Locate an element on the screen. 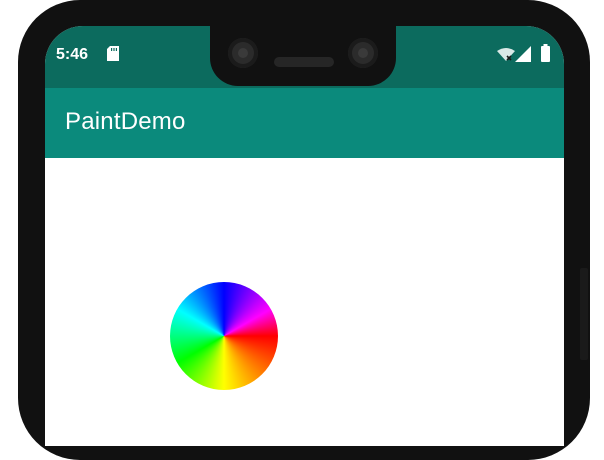  signal-icon is located at coordinates (523, 54).